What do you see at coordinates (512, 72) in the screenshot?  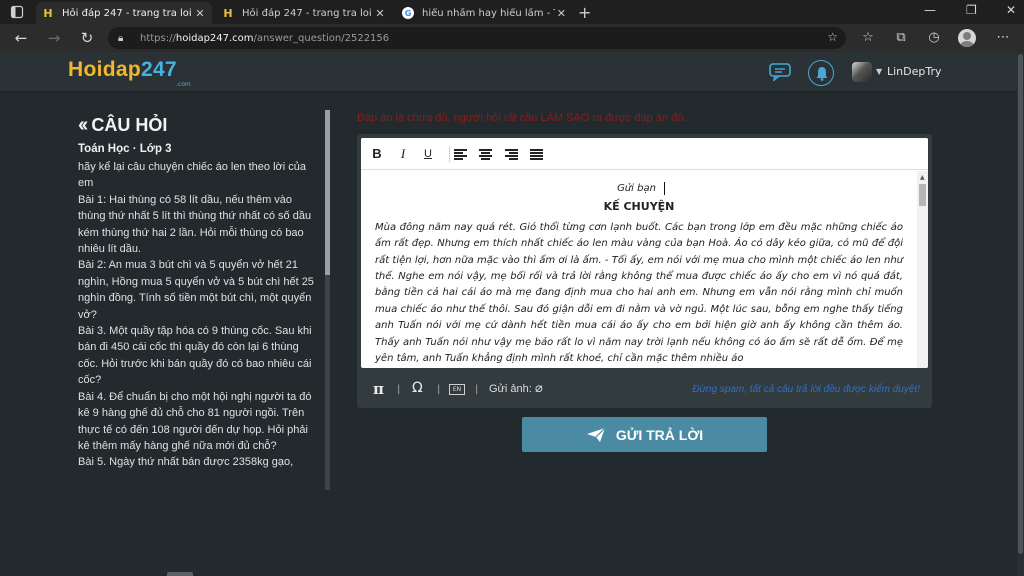 I see `site-header: Hoidap247 .com ▼ LinDepTry` at bounding box center [512, 72].